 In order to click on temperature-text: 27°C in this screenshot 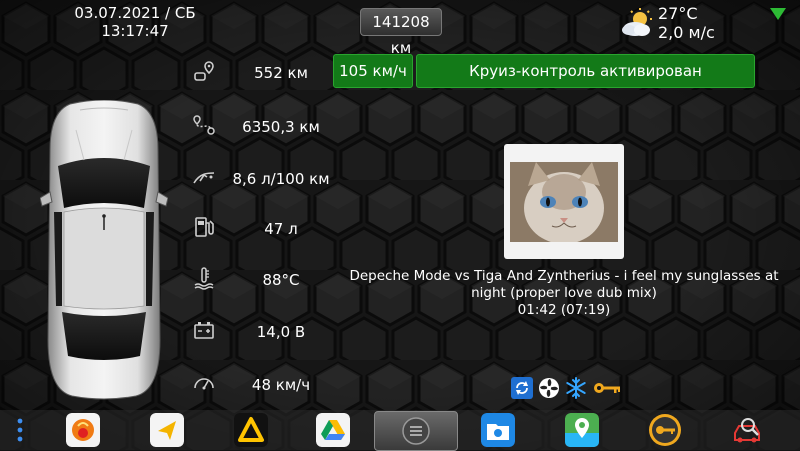, I will do `click(678, 13)`.